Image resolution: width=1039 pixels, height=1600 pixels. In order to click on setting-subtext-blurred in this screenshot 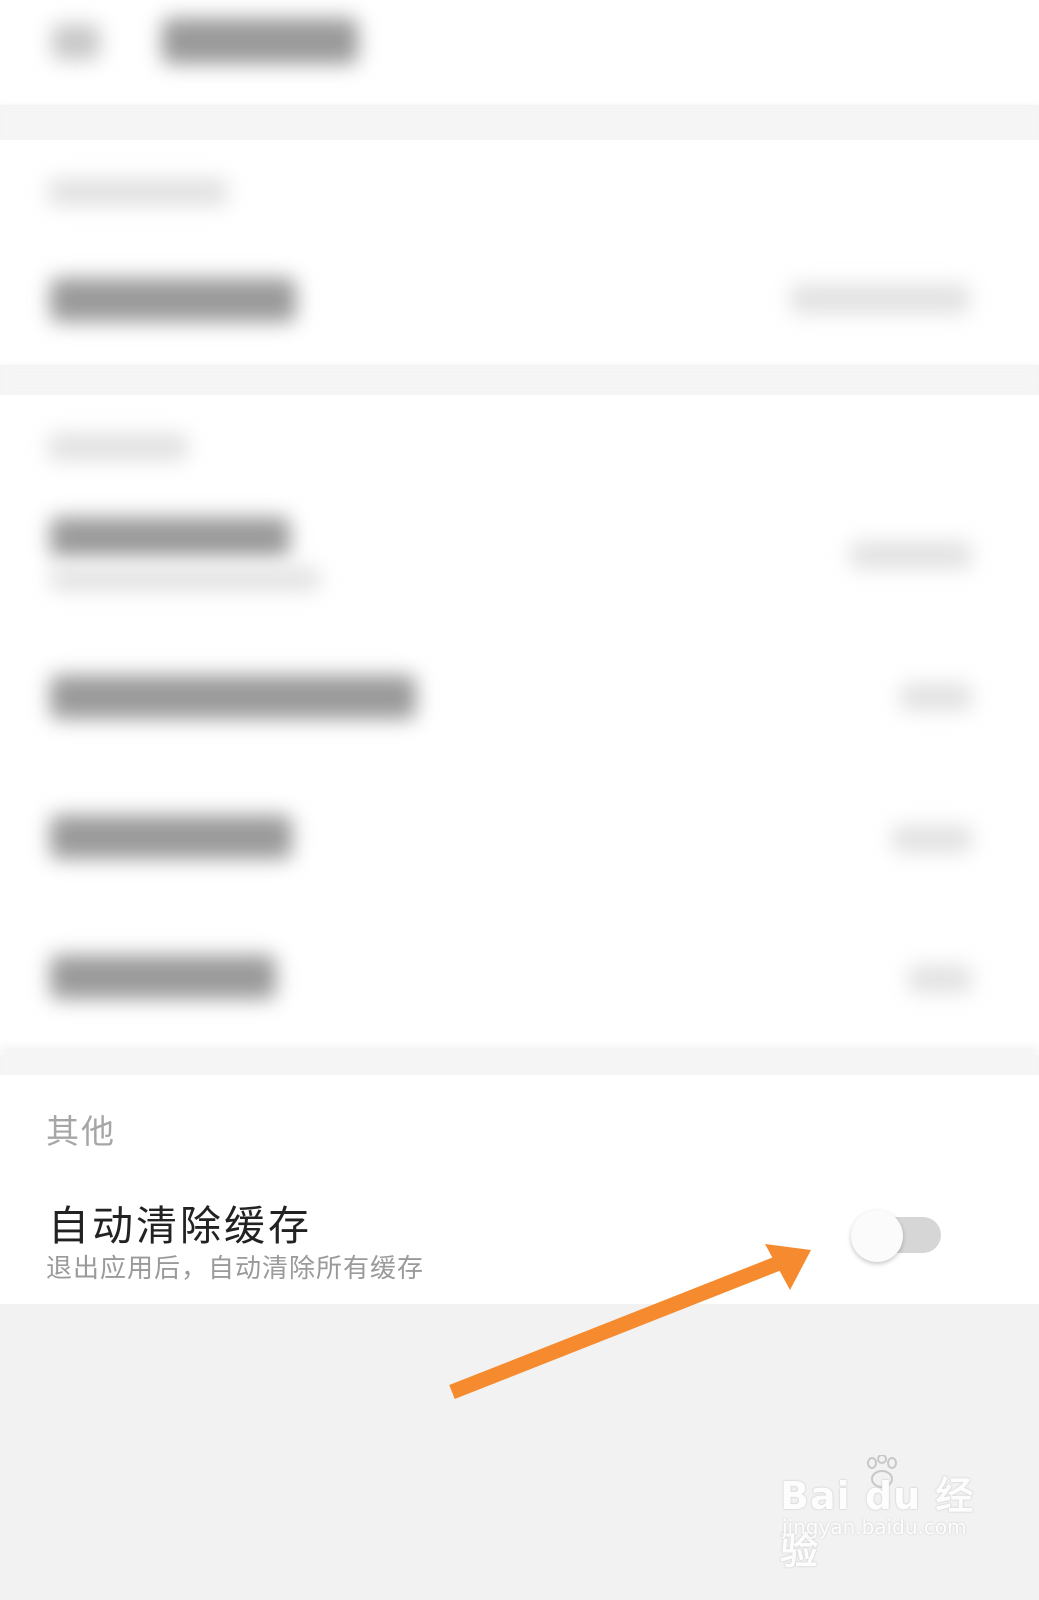, I will do `click(185, 579)`.